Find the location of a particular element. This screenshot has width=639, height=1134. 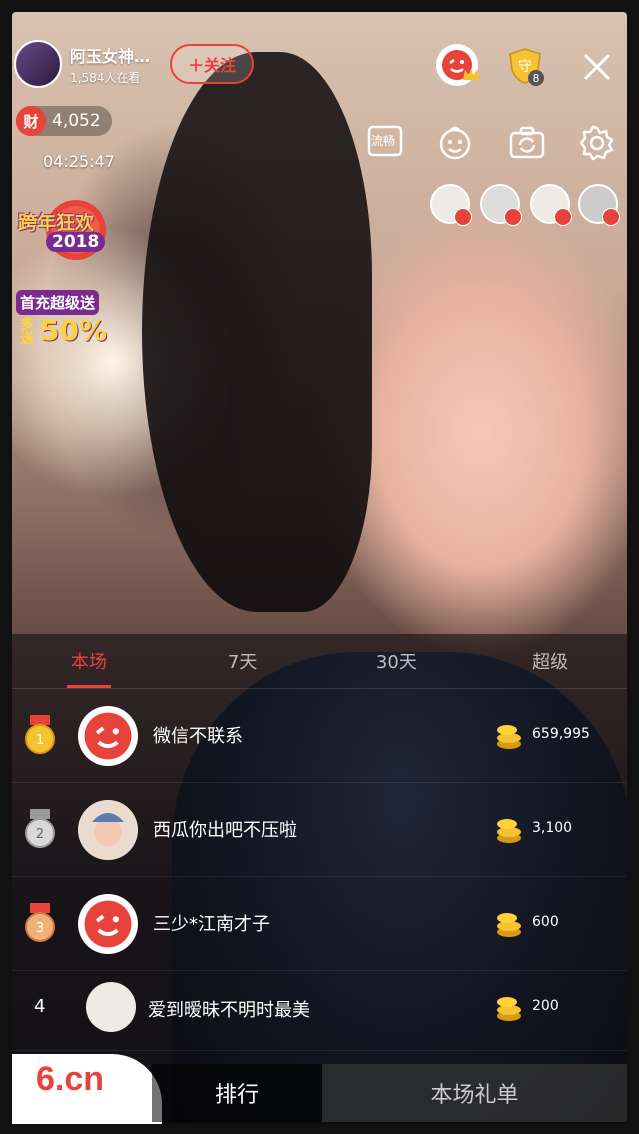

wealth-counter: 财 4,052 is located at coordinates (64, 121).